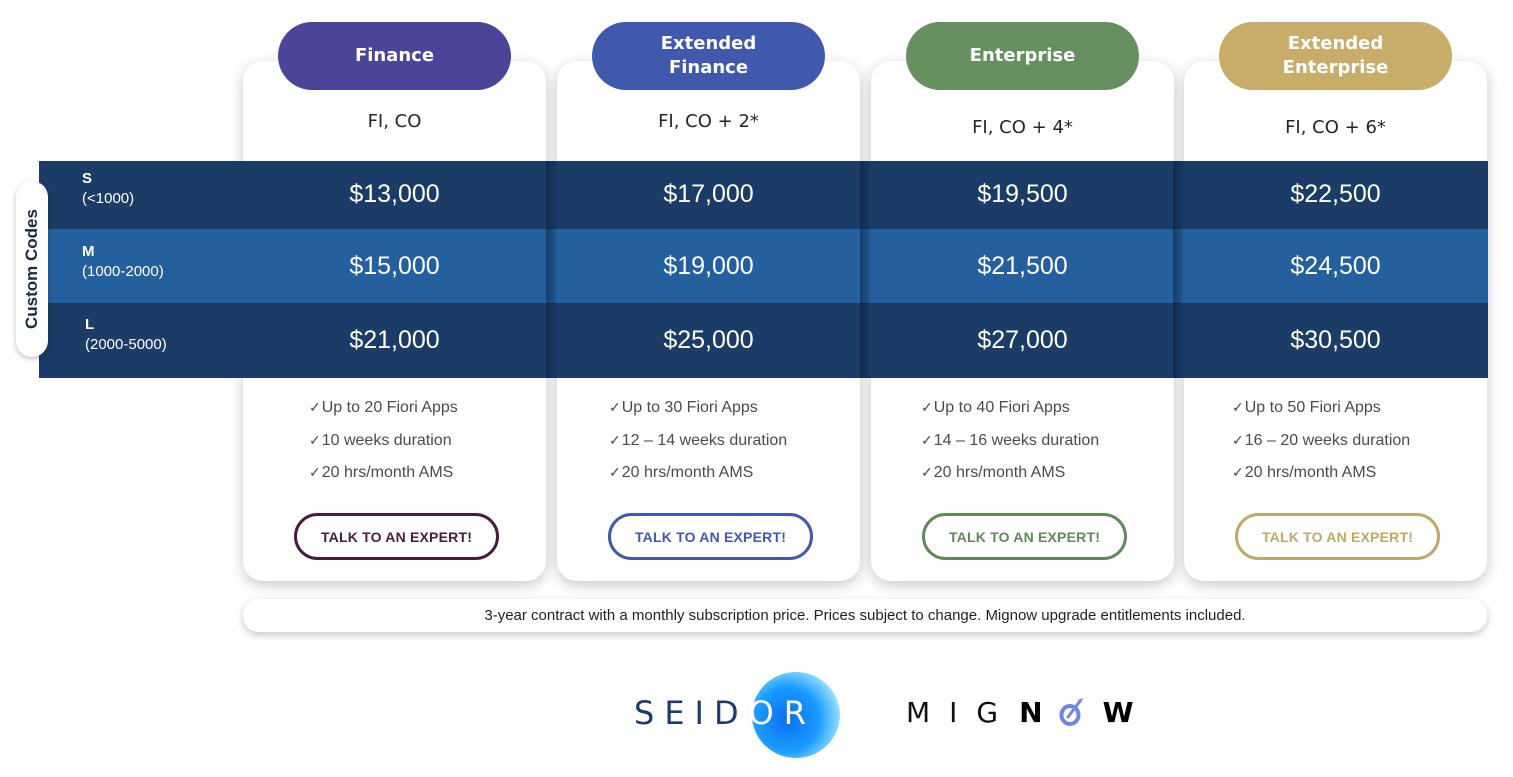 This screenshot has height=777, width=1513. Describe the element at coordinates (394, 121) in the screenshot. I see `plan-modules: FI, CO` at that location.